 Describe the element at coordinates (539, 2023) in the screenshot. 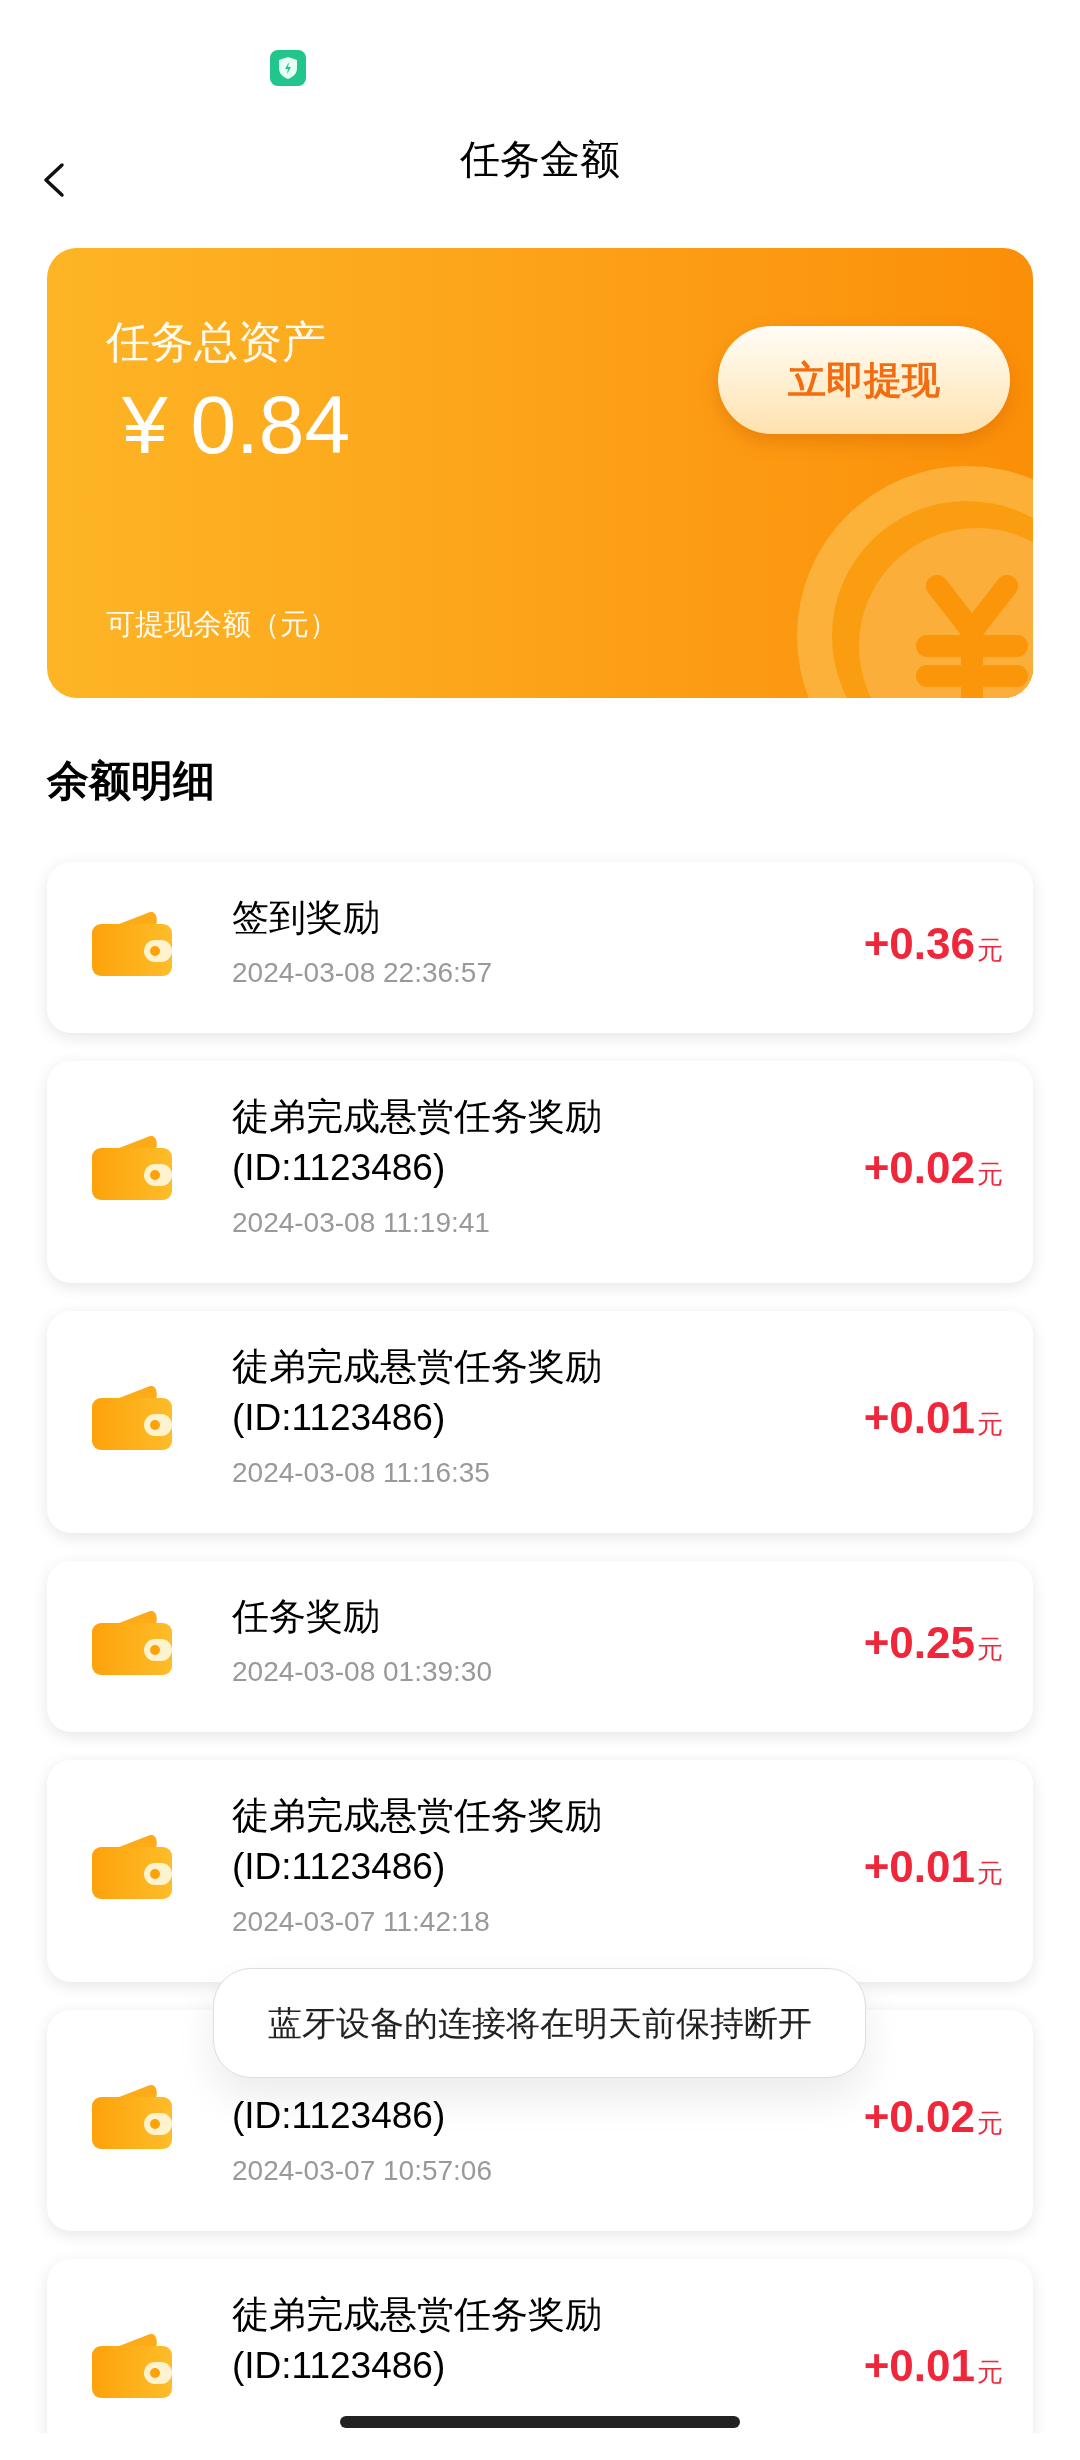

I see `toast-message: 蓝牙设备的连接将在明天前保持断开` at that location.